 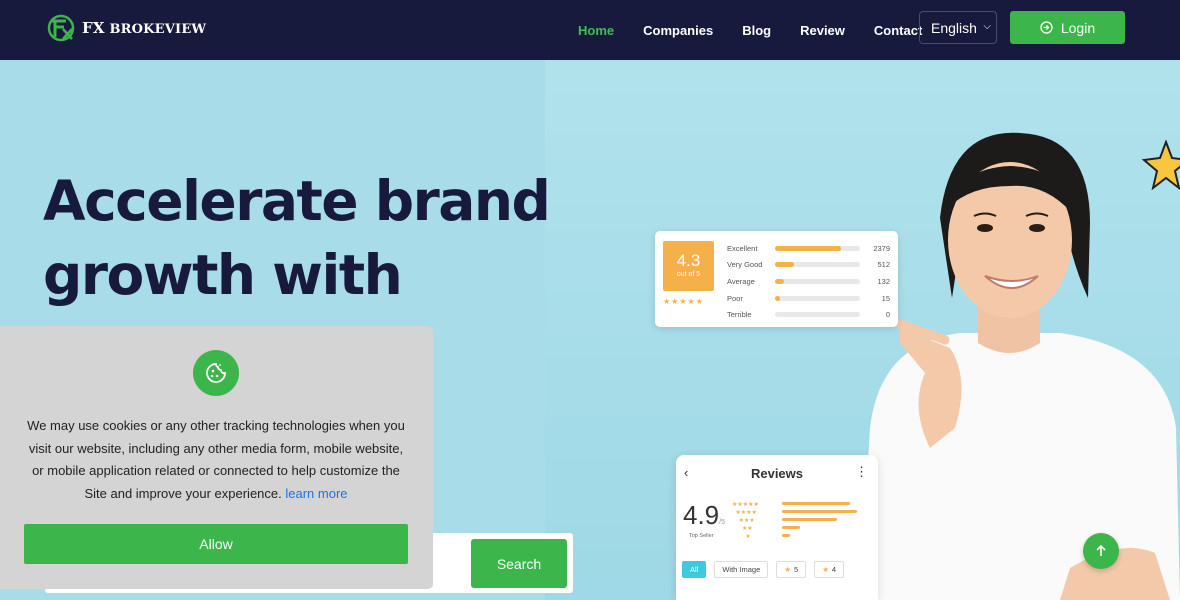 I want to click on arrow-up-icon, so click(x=1101, y=550).